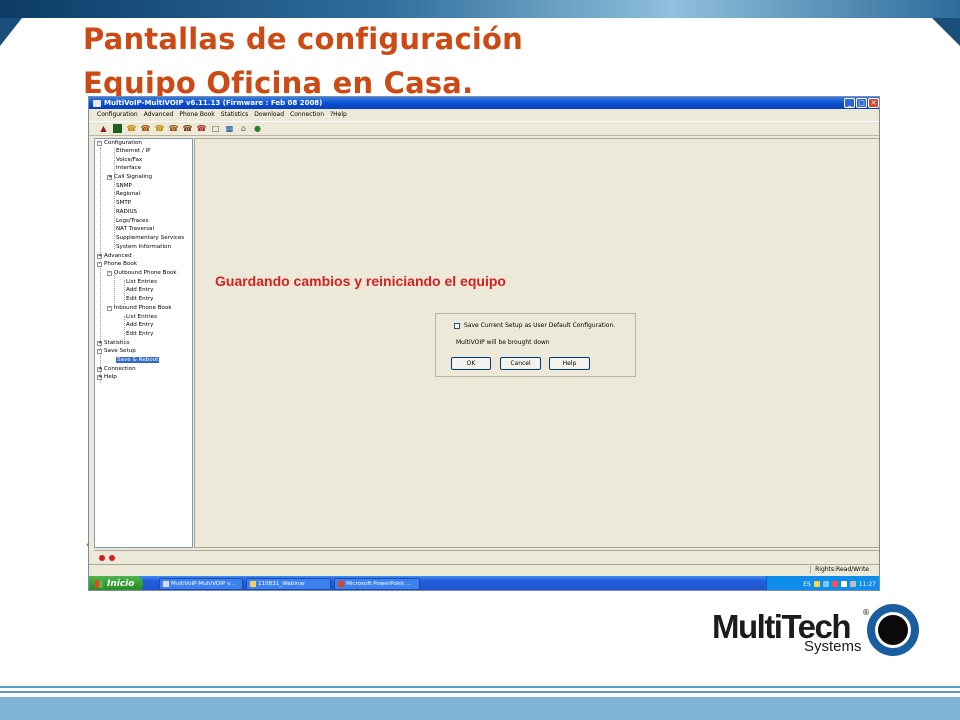 This screenshot has height=720, width=960. Describe the element at coordinates (124, 187) in the screenshot. I see `tree-snmp: SNMP` at that location.